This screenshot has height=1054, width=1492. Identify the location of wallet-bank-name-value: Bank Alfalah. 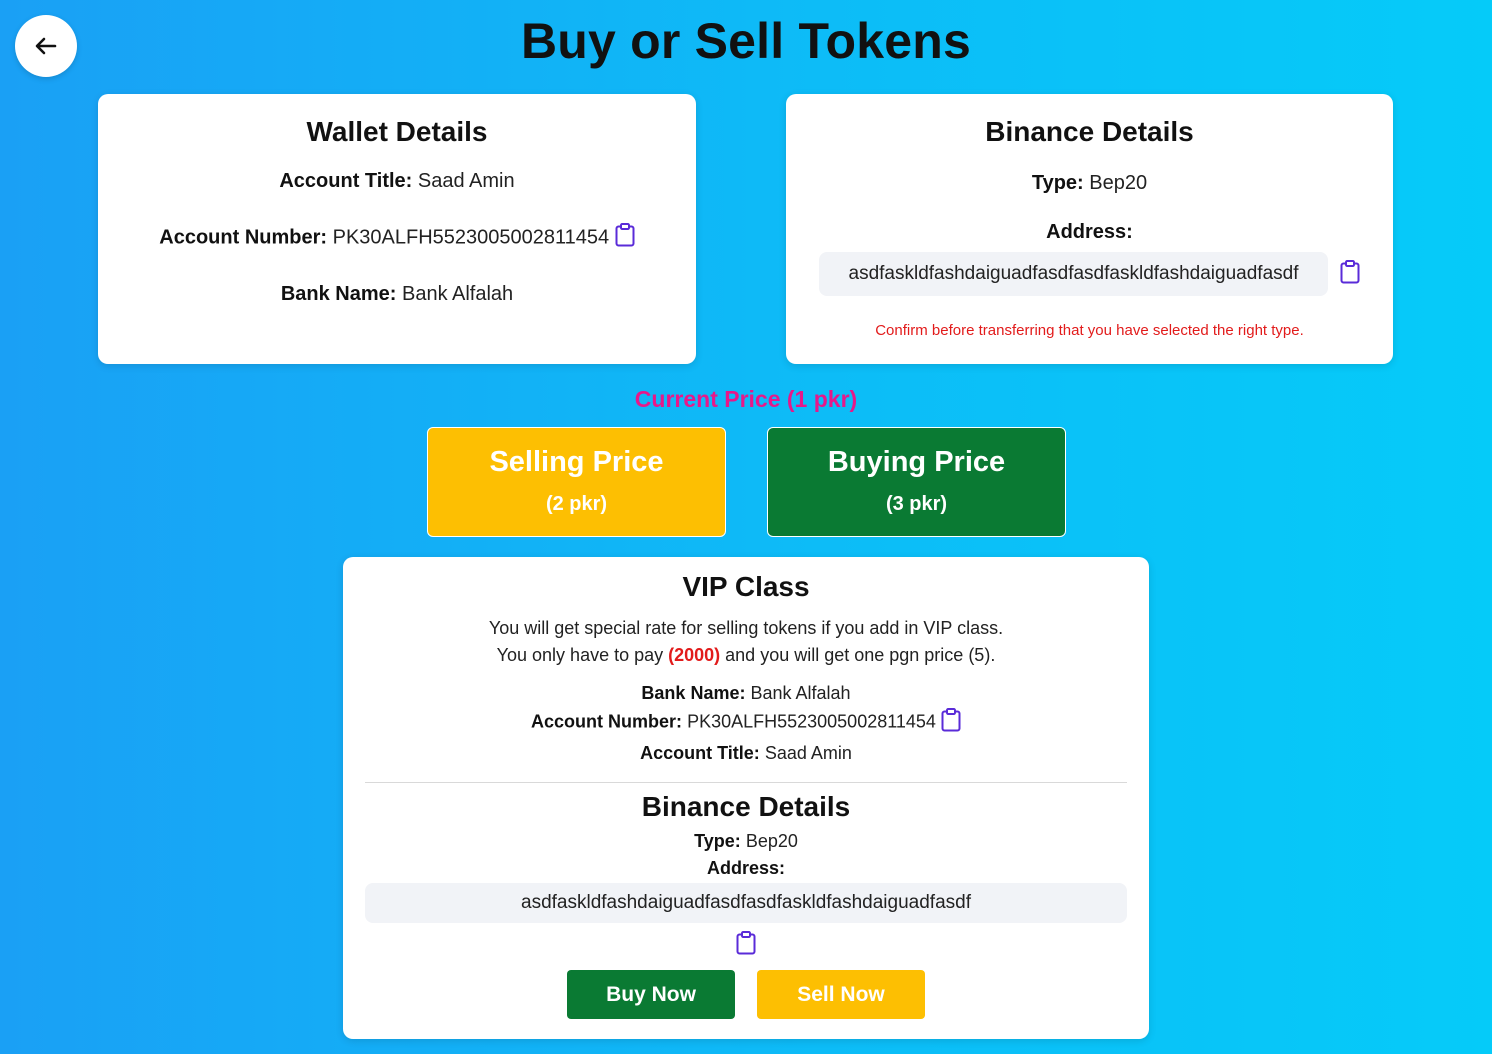
(457, 294).